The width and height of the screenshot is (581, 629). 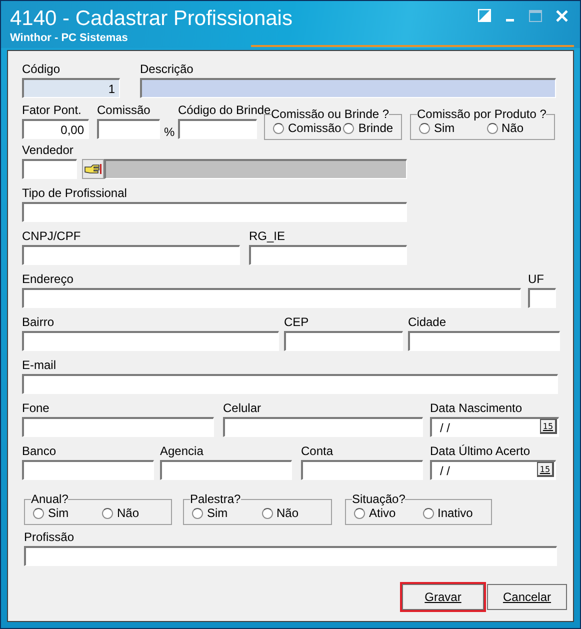 I want to click on field-label: Cidade, so click(x=427, y=322).